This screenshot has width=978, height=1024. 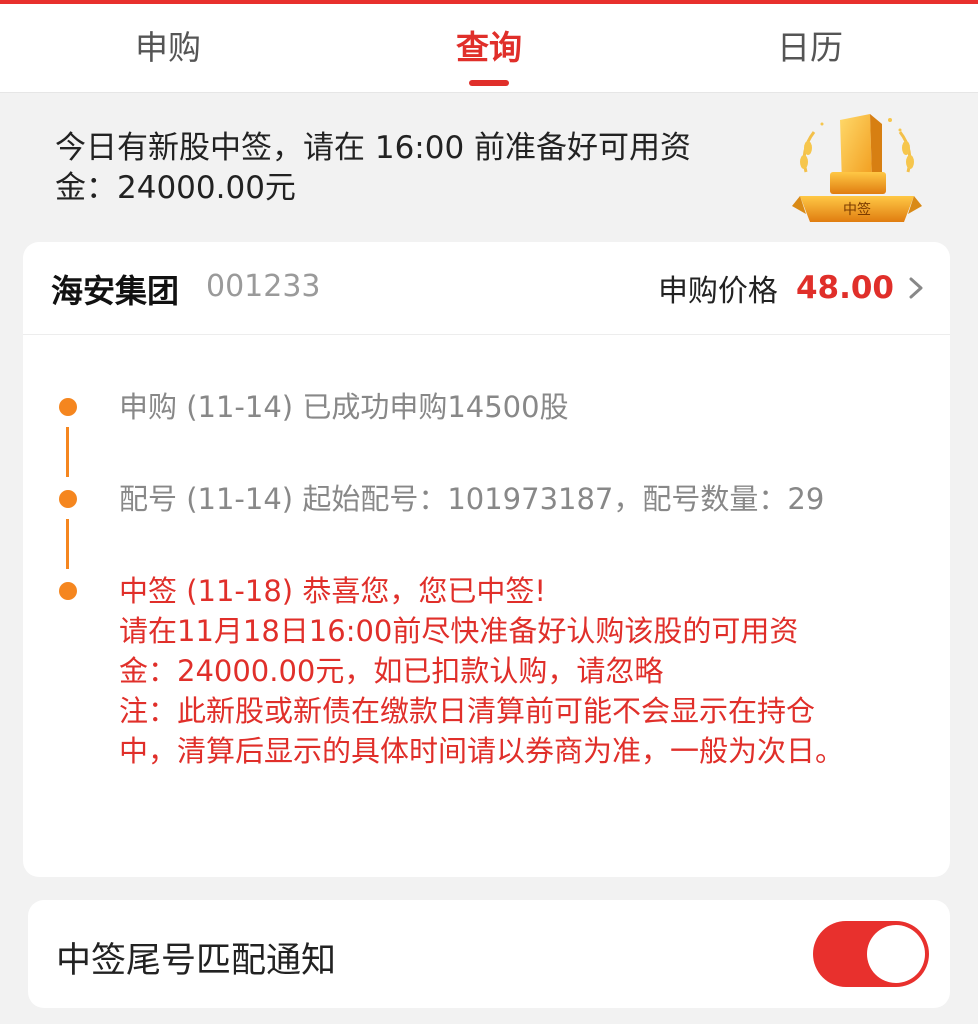 I want to click on timeline-step-numbering: 配号 (11-14) 起始配号：101973187，配号数量：29, so click(x=472, y=499).